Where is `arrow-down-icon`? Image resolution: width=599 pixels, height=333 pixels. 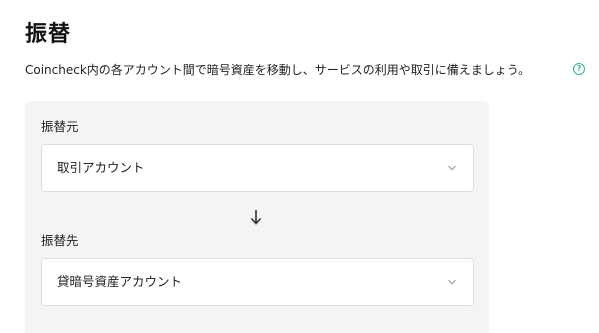 arrow-down-icon is located at coordinates (256, 217).